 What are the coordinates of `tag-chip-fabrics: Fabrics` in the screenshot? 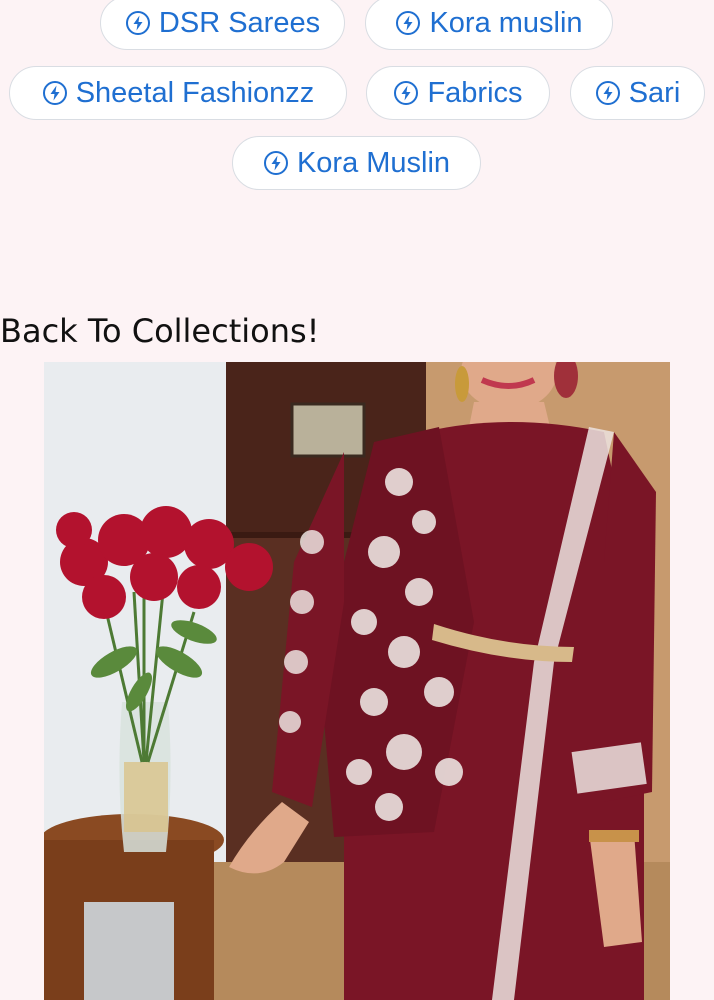 It's located at (458, 93).